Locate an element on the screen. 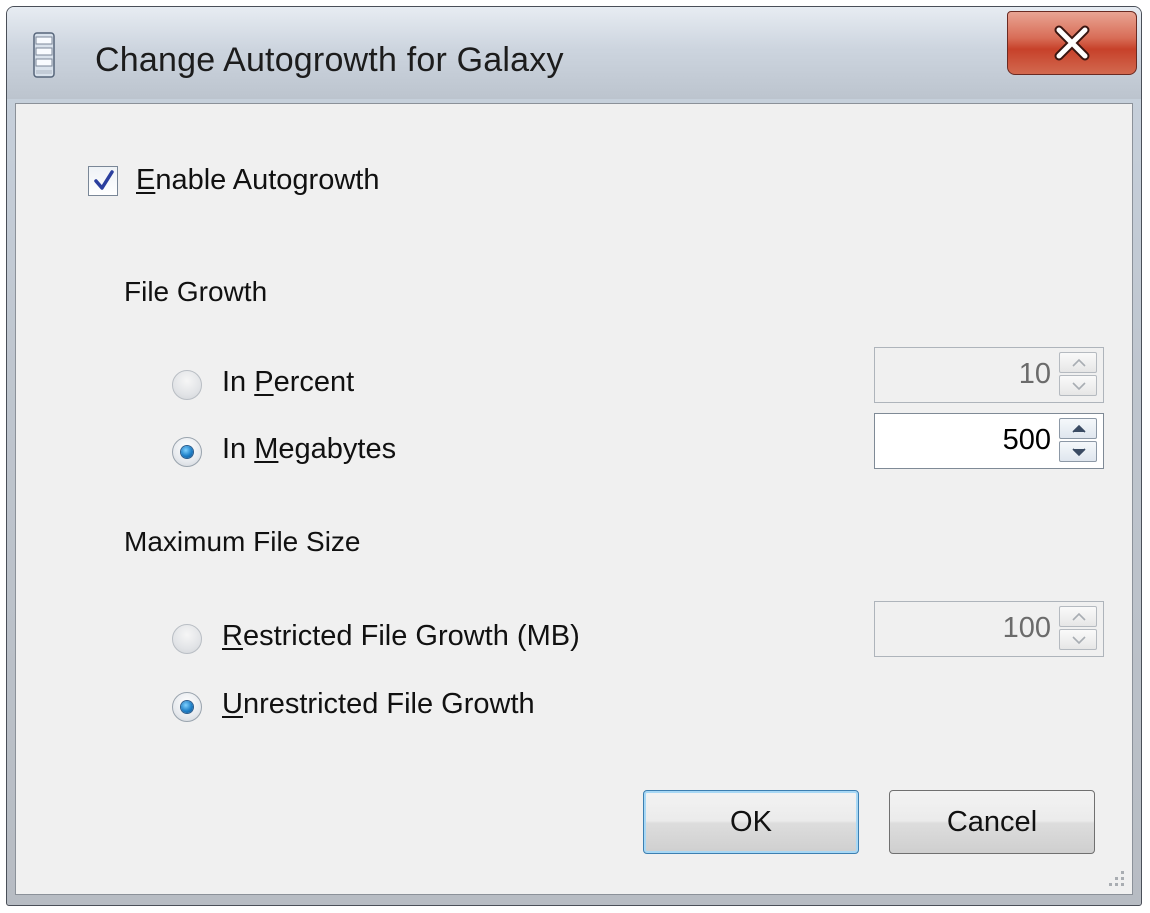 Image resolution: width=1150 pixels, height=913 pixels. percent-decrement-button is located at coordinates (1078, 385).